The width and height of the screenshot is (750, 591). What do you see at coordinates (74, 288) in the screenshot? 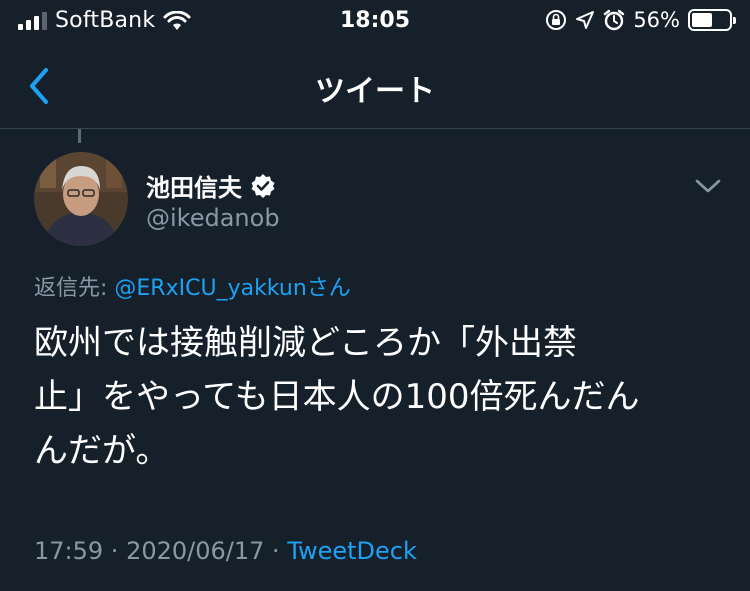
I see `reply-prefix: 返信先:` at bounding box center [74, 288].